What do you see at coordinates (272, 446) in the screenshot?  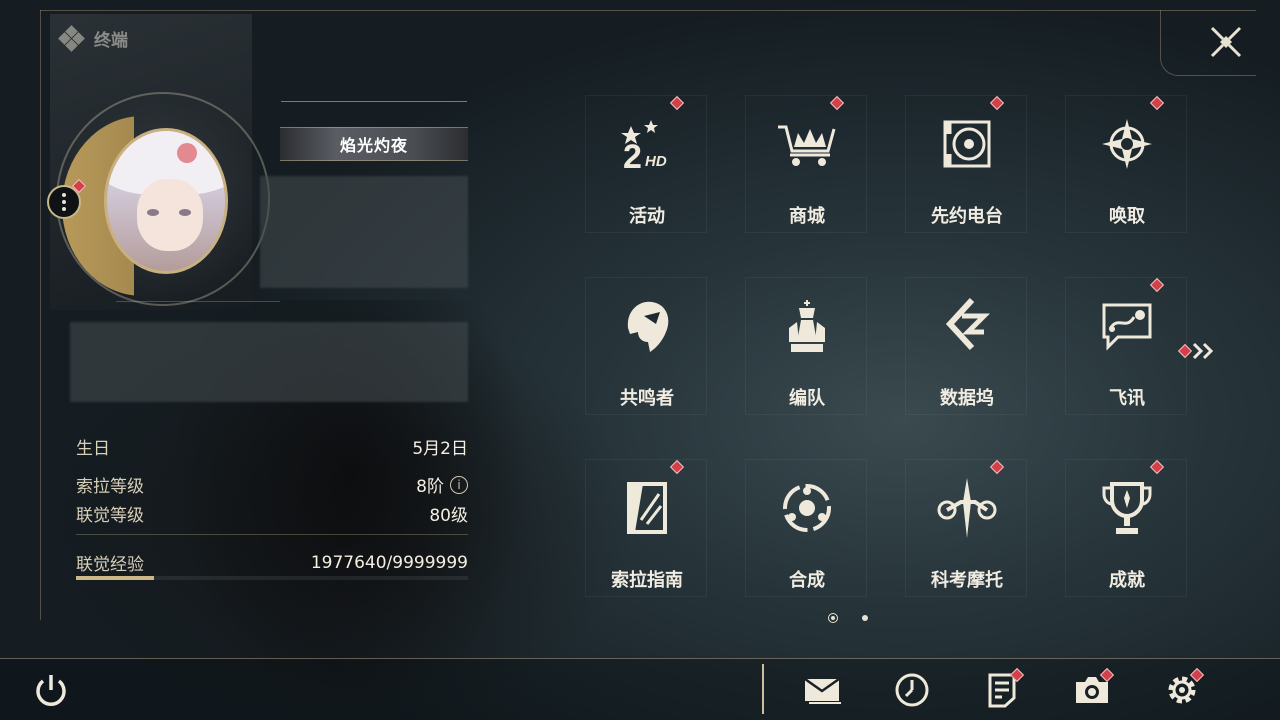 I see `stat-birthday: 生日 5月2日` at bounding box center [272, 446].